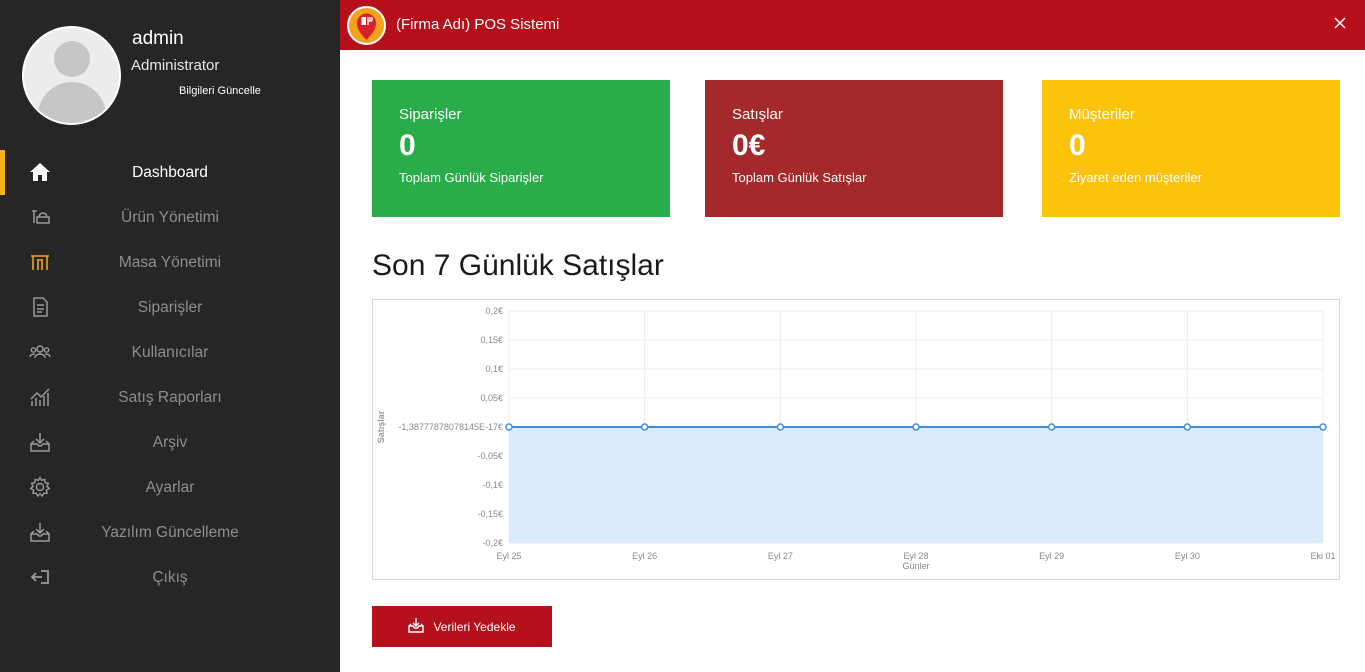 This screenshot has height=672, width=1365. Describe the element at coordinates (450, 427) in the screenshot. I see `y-tick-label: -1,38777878078145E-17€` at that location.